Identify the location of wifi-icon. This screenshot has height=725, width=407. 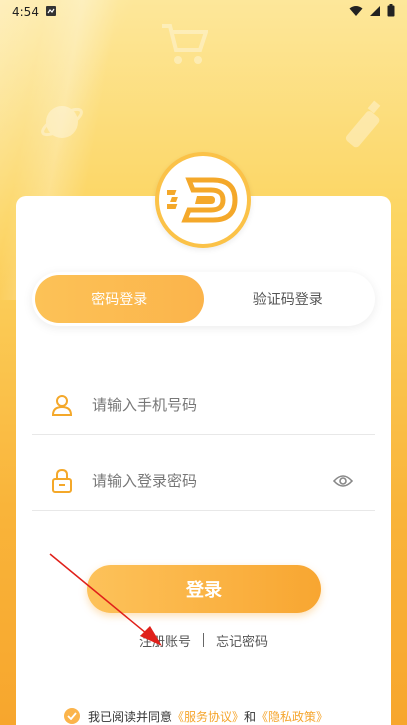
(356, 12).